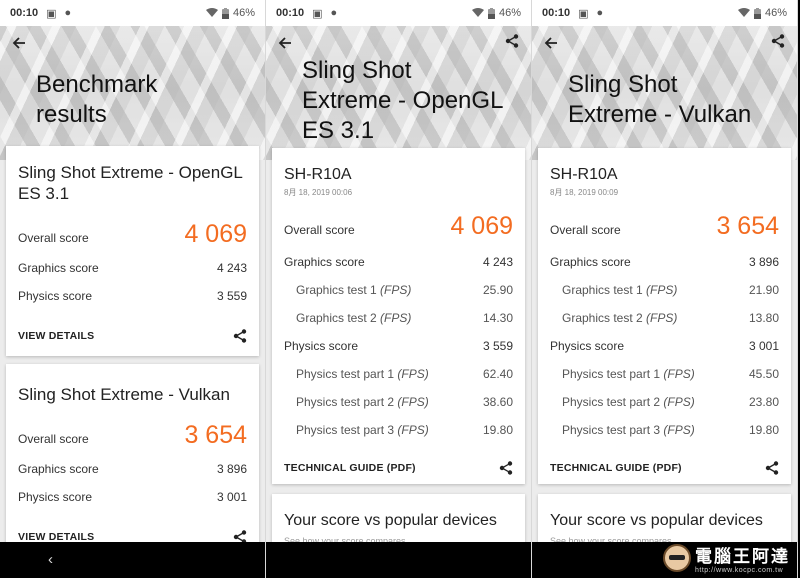 The image size is (800, 578). I want to click on physics-test-3-label: Physics test part 3, so click(345, 430).